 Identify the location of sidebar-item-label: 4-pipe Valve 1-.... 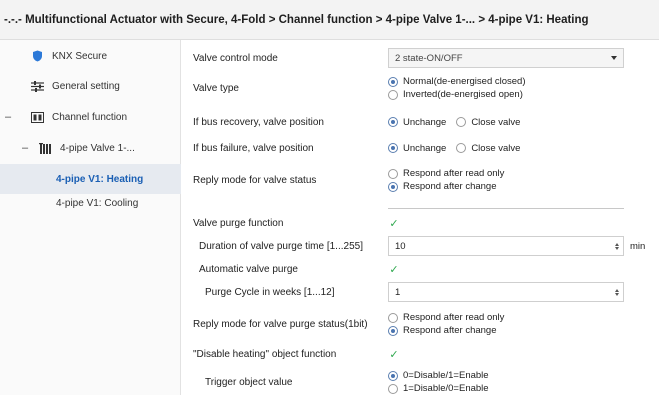
(97, 148).